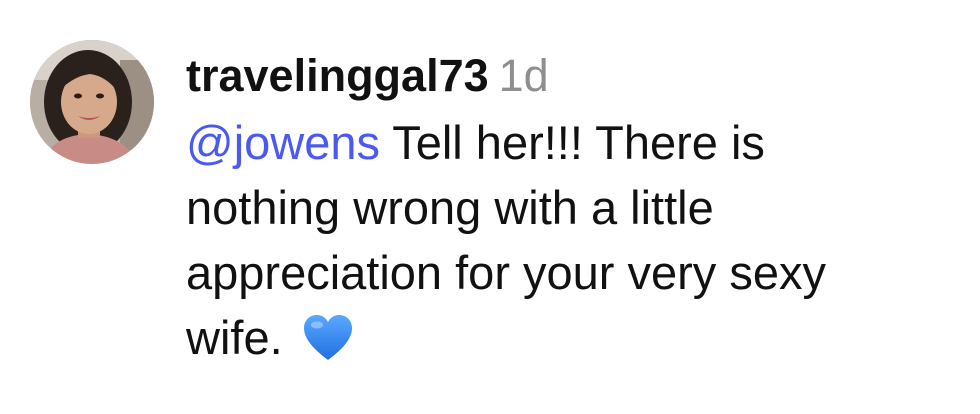 The height and width of the screenshot is (414, 980). I want to click on timestamp: 1d, so click(524, 75).